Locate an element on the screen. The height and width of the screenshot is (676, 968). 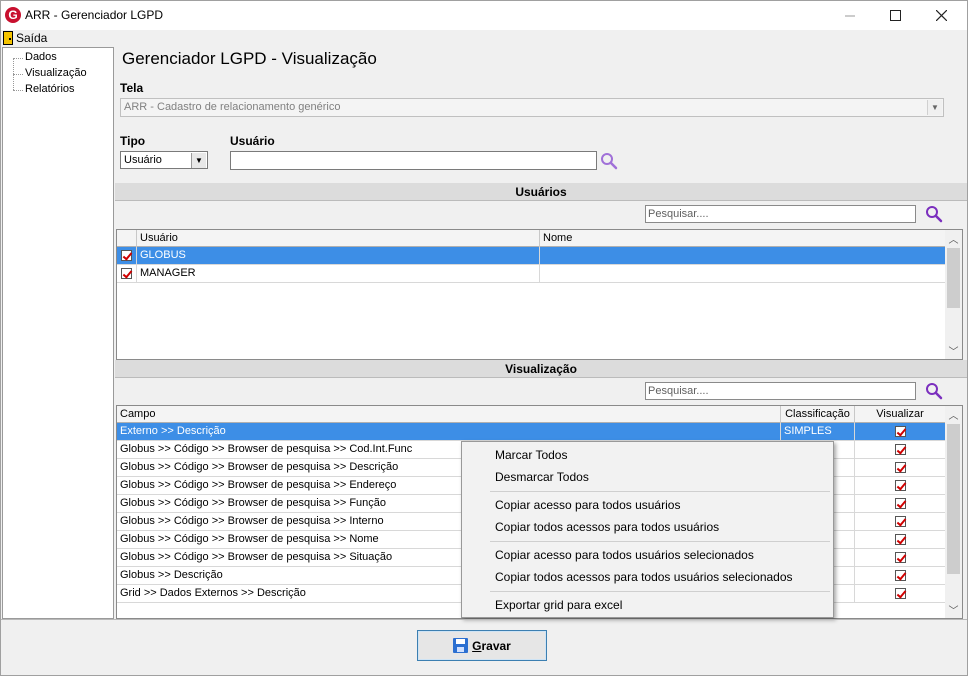
visualizacao-vertical-scrollbar: ︿ ﹀ is located at coordinates (953, 512).